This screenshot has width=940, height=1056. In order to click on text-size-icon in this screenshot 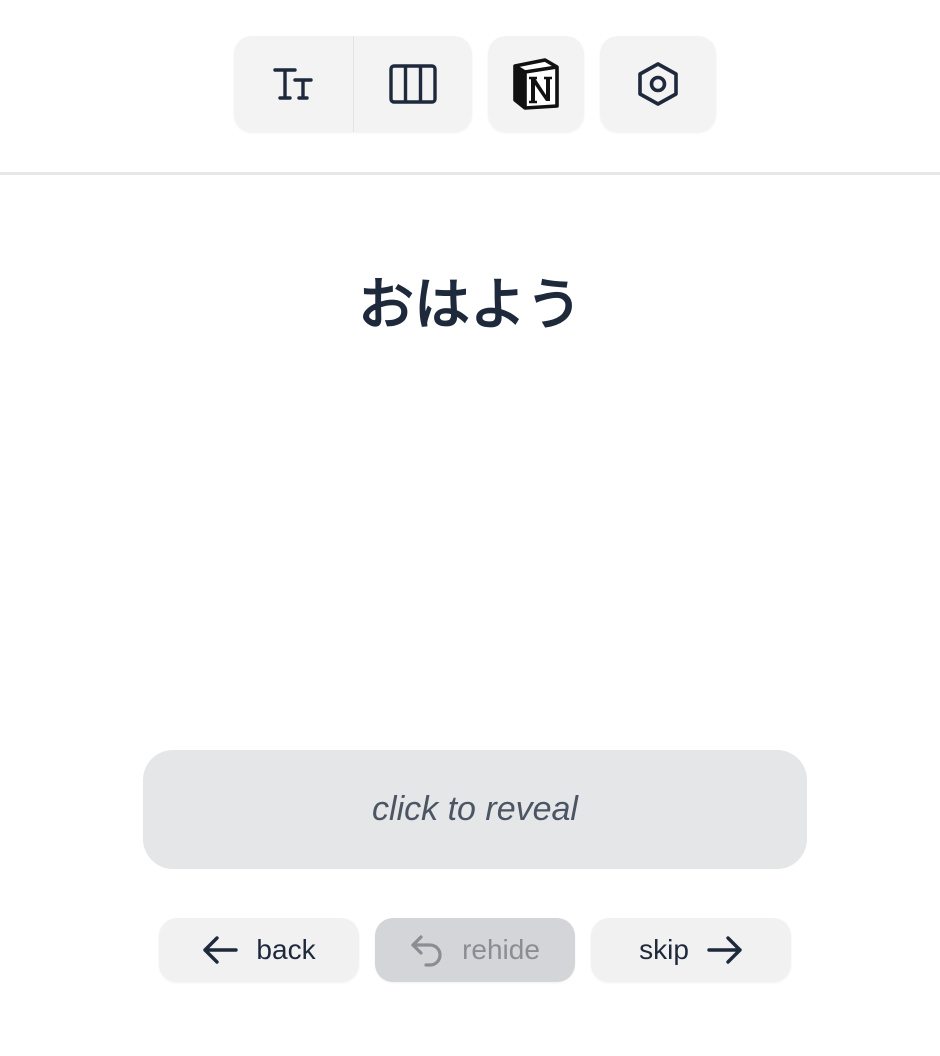, I will do `click(292, 84)`.